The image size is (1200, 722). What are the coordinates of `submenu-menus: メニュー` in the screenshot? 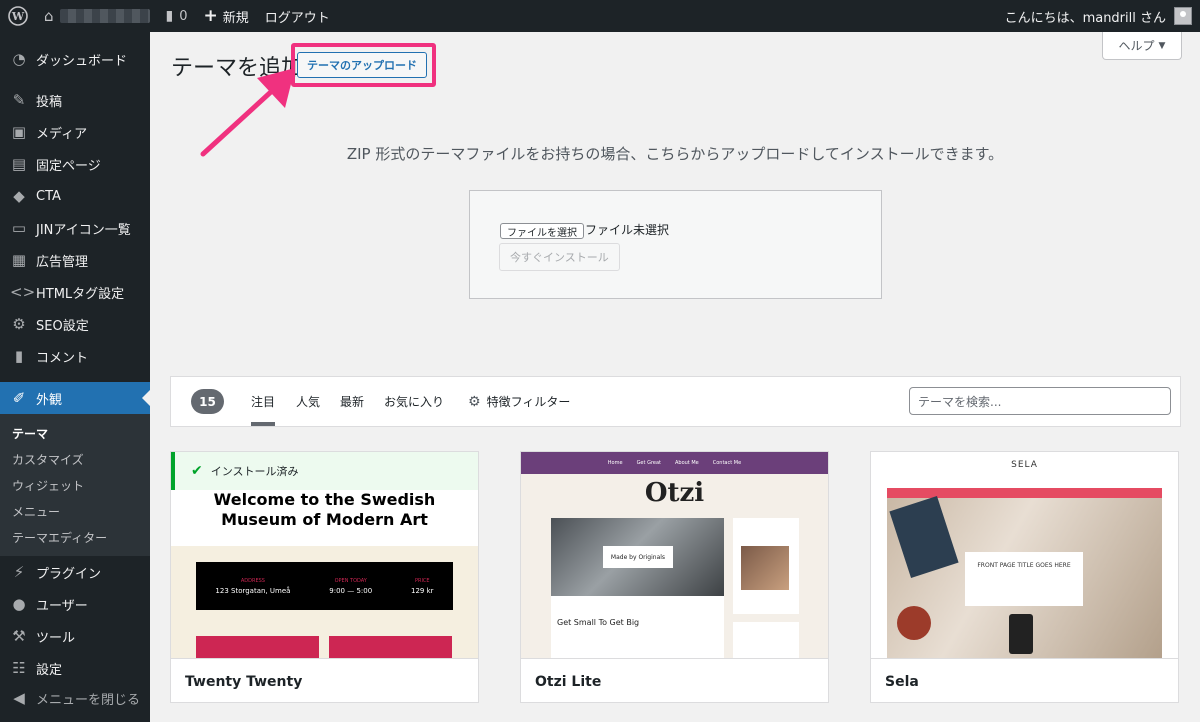 It's located at (75, 511).